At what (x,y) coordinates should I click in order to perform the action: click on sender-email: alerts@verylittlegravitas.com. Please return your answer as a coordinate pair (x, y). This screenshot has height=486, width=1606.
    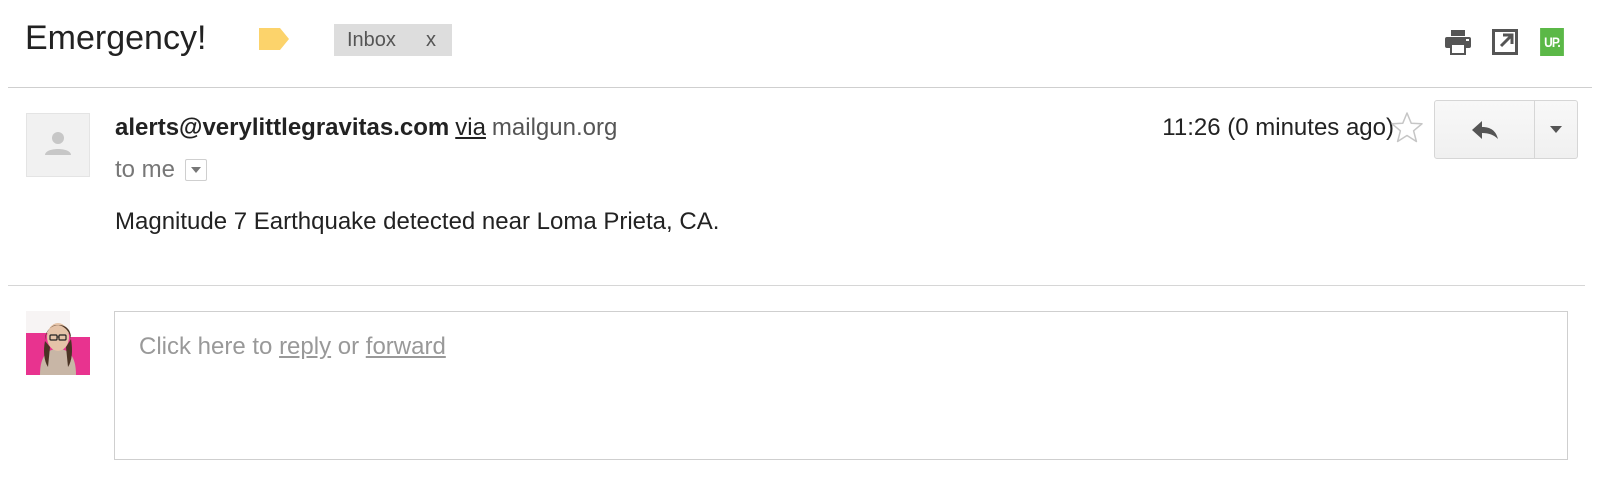
    Looking at the image, I should click on (282, 127).